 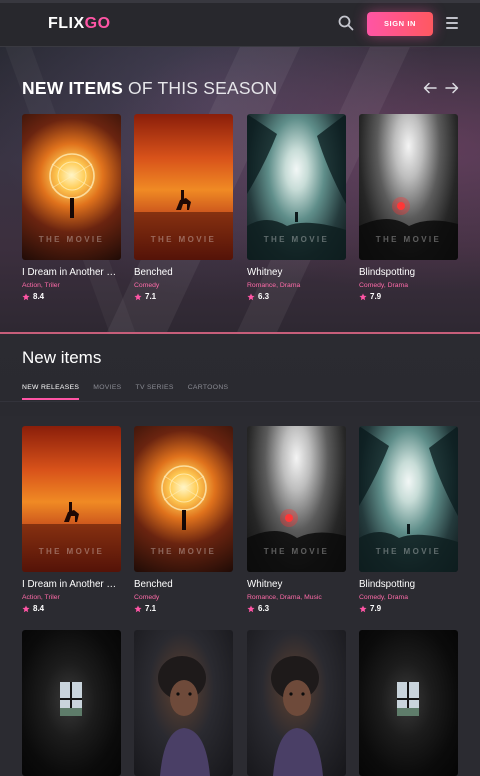 What do you see at coordinates (346, 23) in the screenshot?
I see `search-icon` at bounding box center [346, 23].